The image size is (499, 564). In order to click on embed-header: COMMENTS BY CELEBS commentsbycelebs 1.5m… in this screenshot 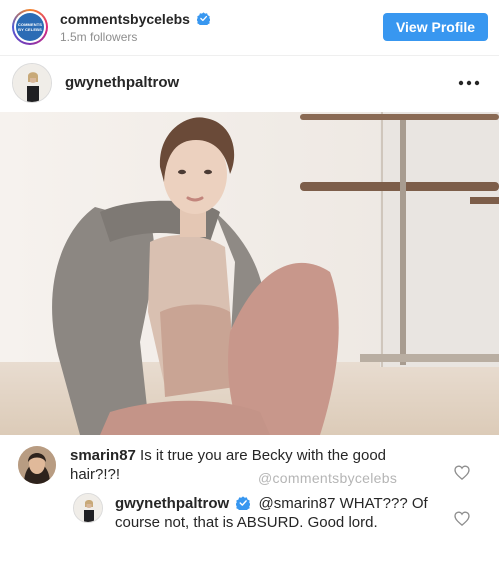, I will do `click(249, 27)`.